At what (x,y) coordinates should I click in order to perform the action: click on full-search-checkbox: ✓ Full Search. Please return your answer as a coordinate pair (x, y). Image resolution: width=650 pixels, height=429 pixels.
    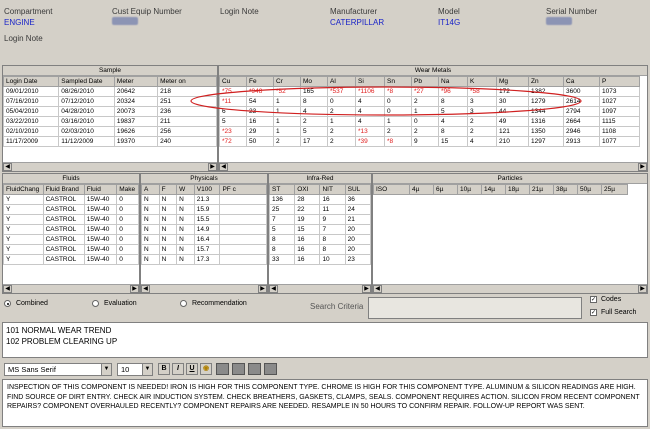
    Looking at the image, I should click on (613, 312).